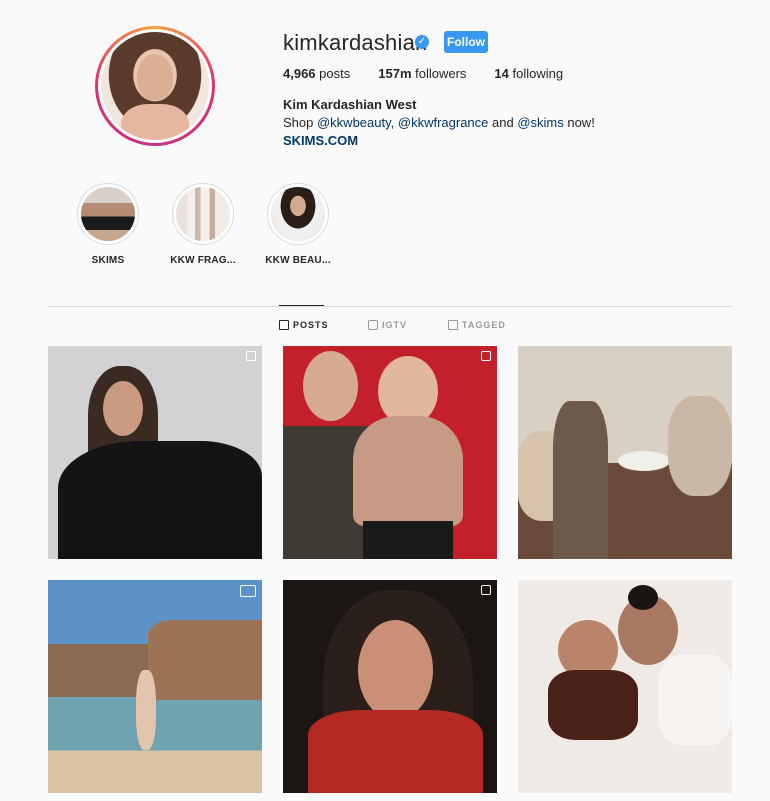 This screenshot has height=801, width=770. I want to click on profile-stats: 4,966 posts 157m followers 14 following, so click(437, 73).